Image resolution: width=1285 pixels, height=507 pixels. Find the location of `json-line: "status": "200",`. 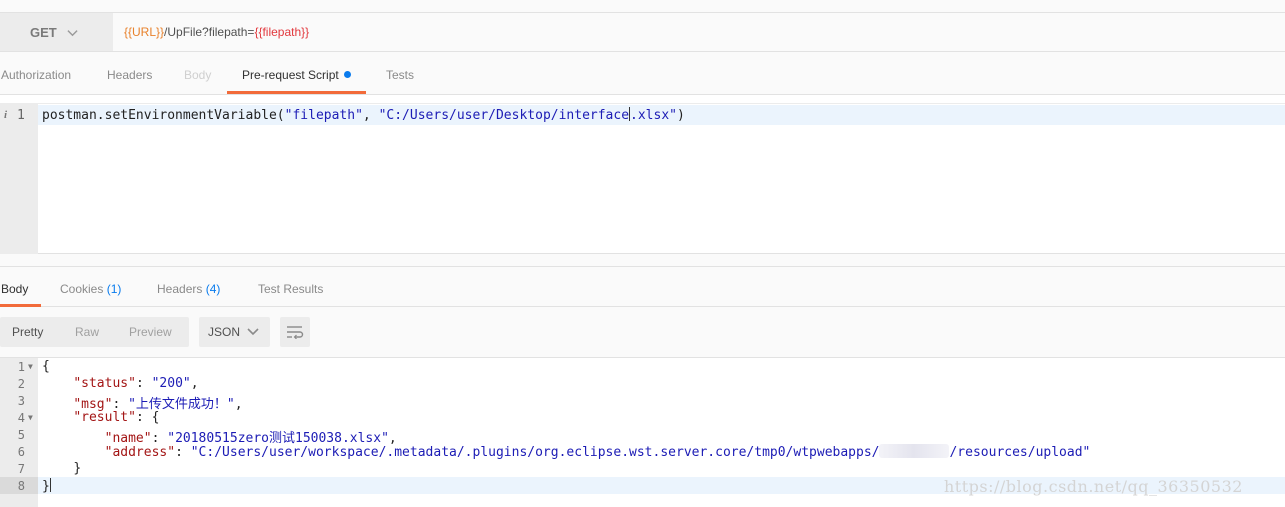

json-line: "status": "200", is located at coordinates (136, 383).